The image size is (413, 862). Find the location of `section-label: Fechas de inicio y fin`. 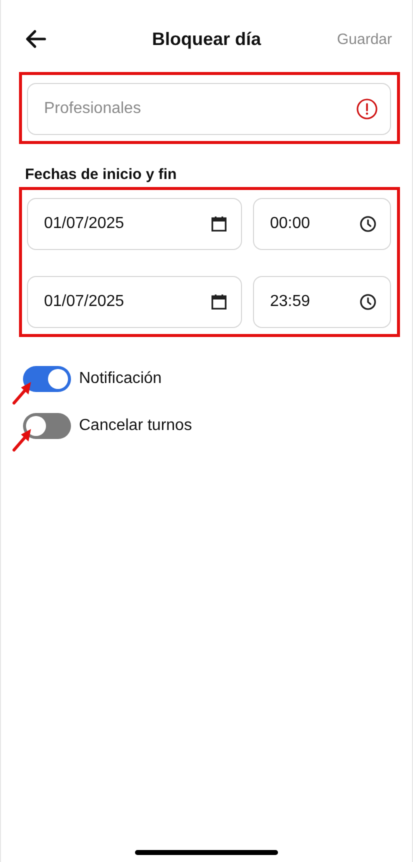

section-label: Fechas de inicio y fin is located at coordinates (101, 174).